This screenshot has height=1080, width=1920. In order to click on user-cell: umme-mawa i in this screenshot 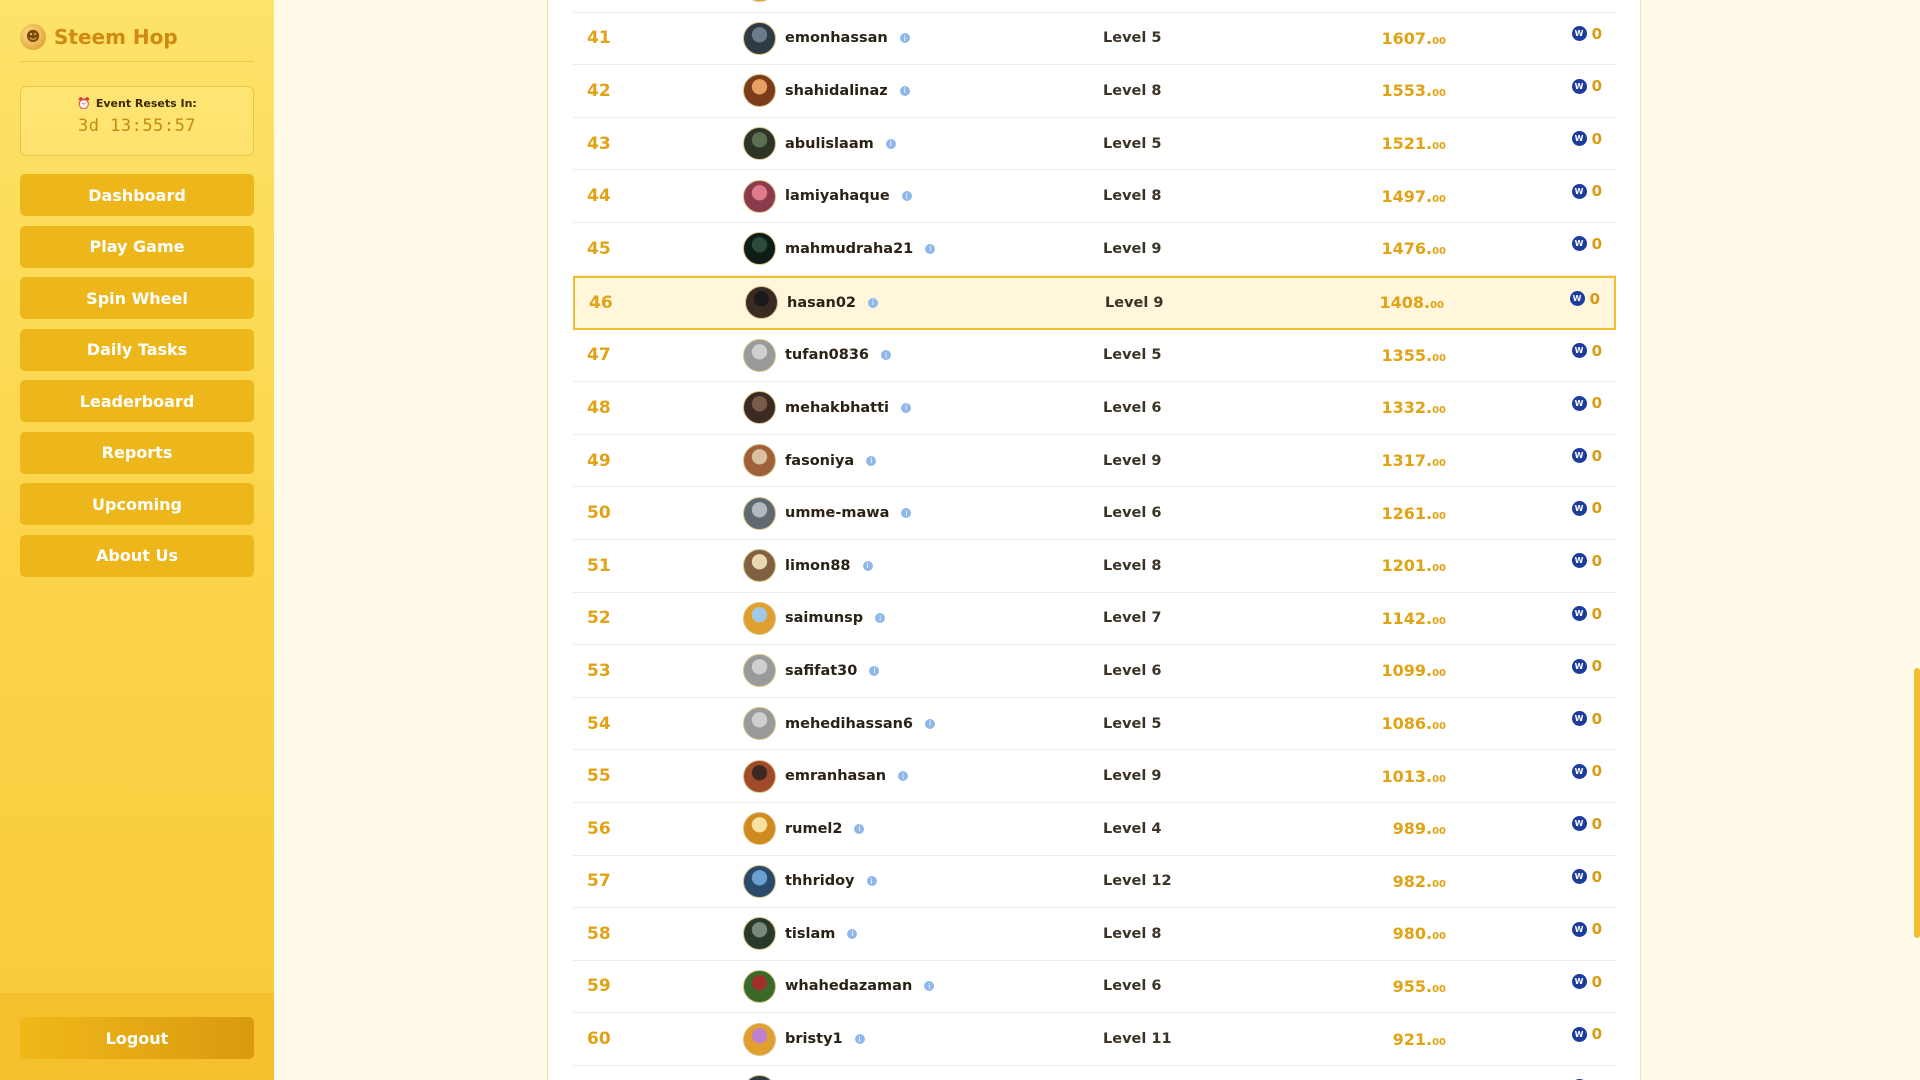, I will do `click(827, 513)`.